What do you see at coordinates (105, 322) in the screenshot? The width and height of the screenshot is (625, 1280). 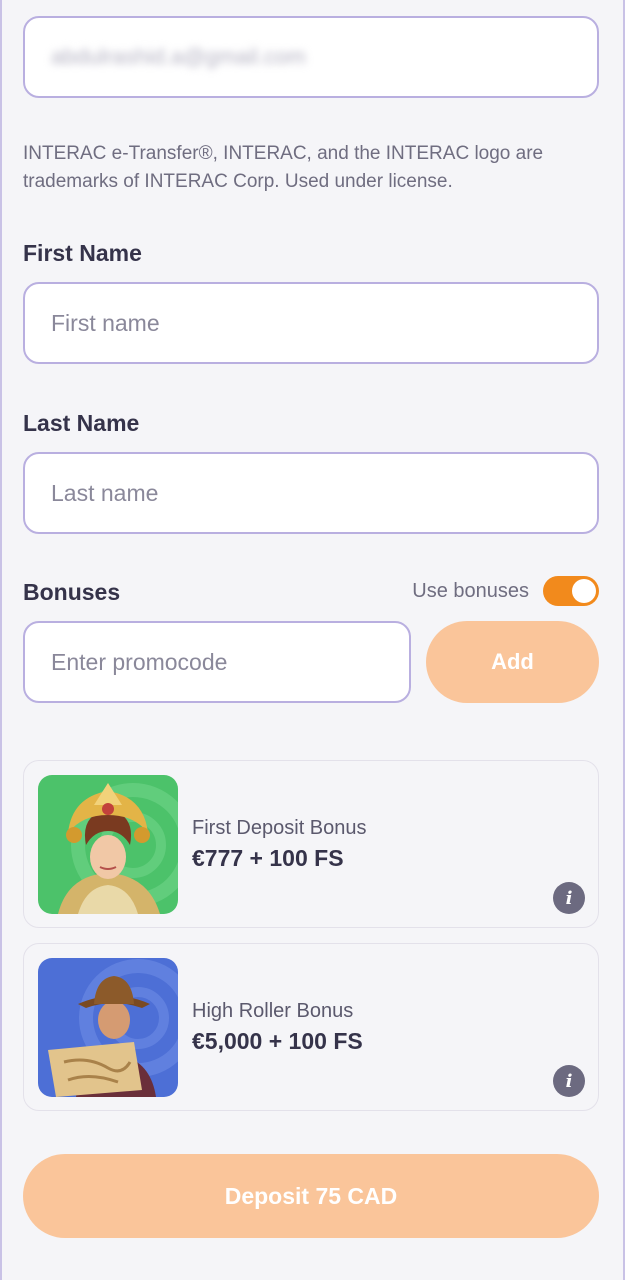 I see `first-name-placeholder: First name` at bounding box center [105, 322].